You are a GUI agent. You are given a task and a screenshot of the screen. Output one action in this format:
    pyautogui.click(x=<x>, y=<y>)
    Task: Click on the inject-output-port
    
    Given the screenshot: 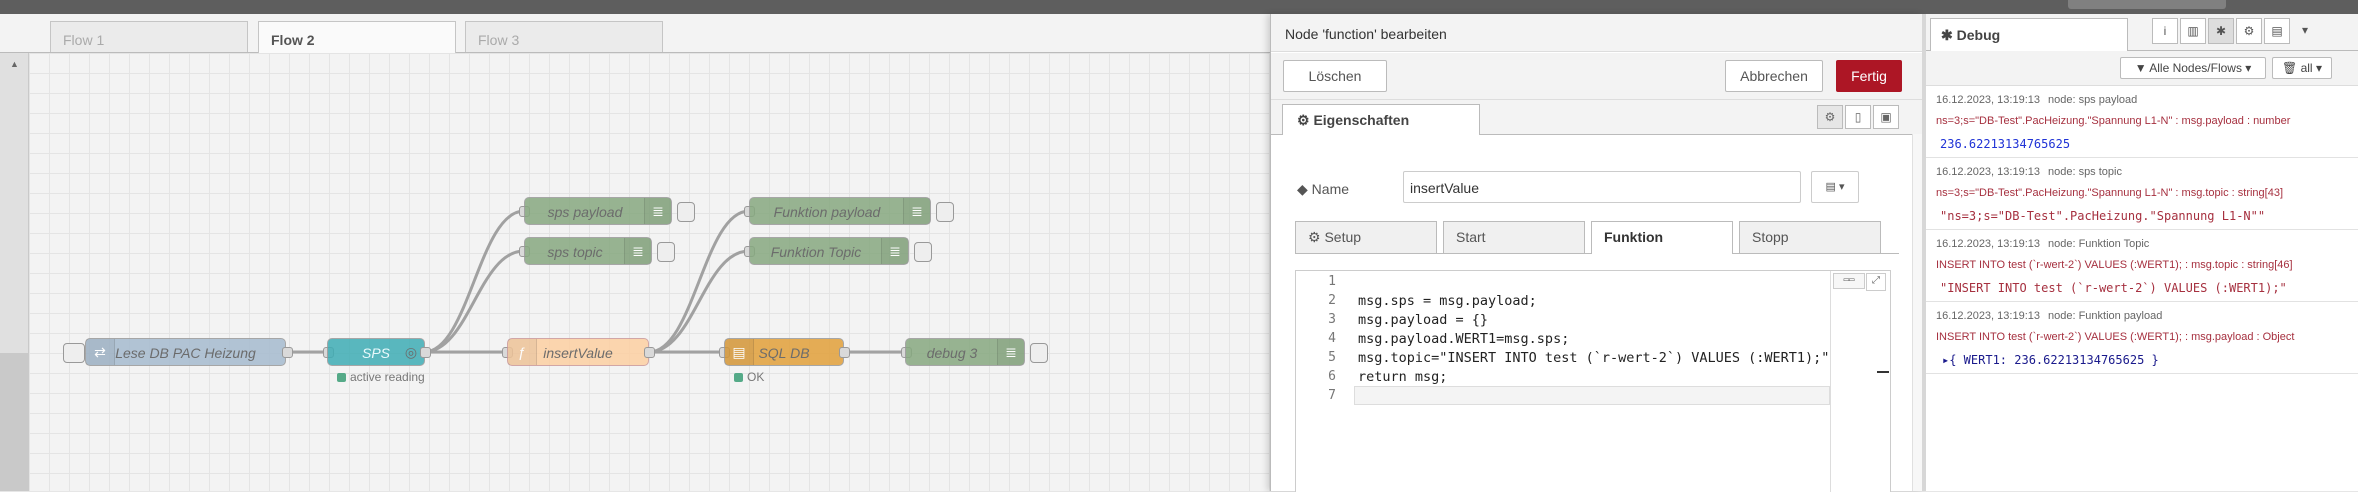 What is the action you would take?
    pyautogui.click(x=287, y=352)
    